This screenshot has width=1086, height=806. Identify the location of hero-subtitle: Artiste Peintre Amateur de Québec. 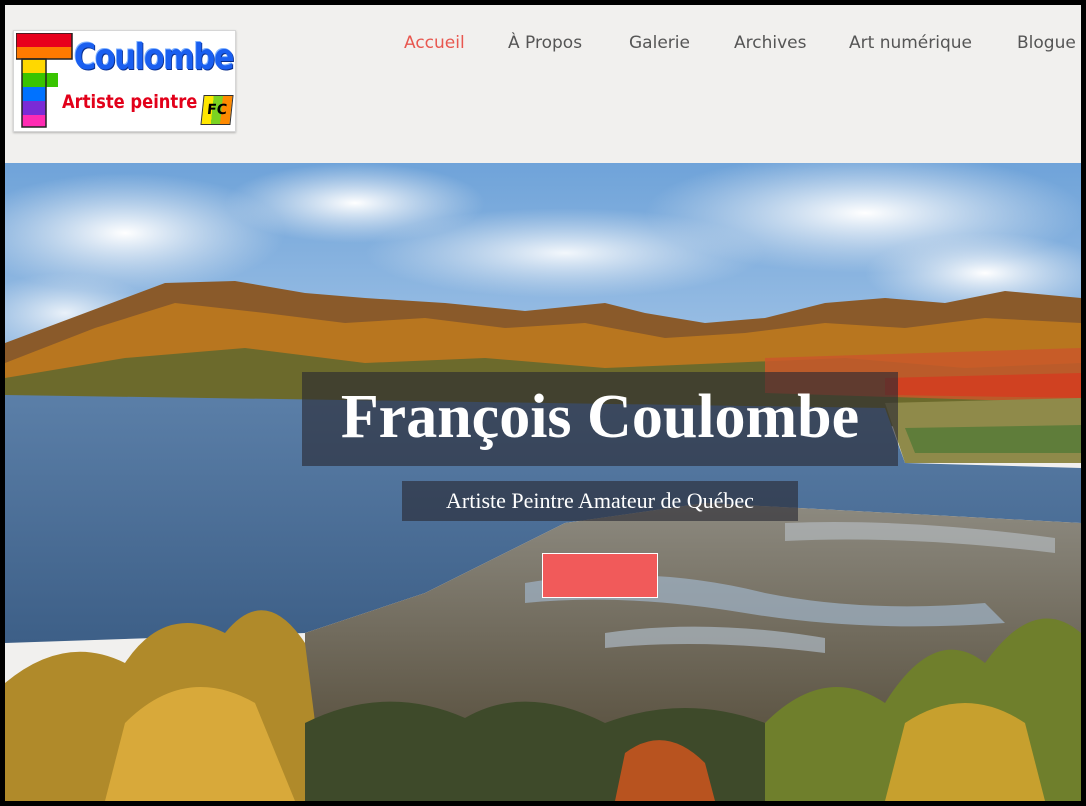
(600, 500).